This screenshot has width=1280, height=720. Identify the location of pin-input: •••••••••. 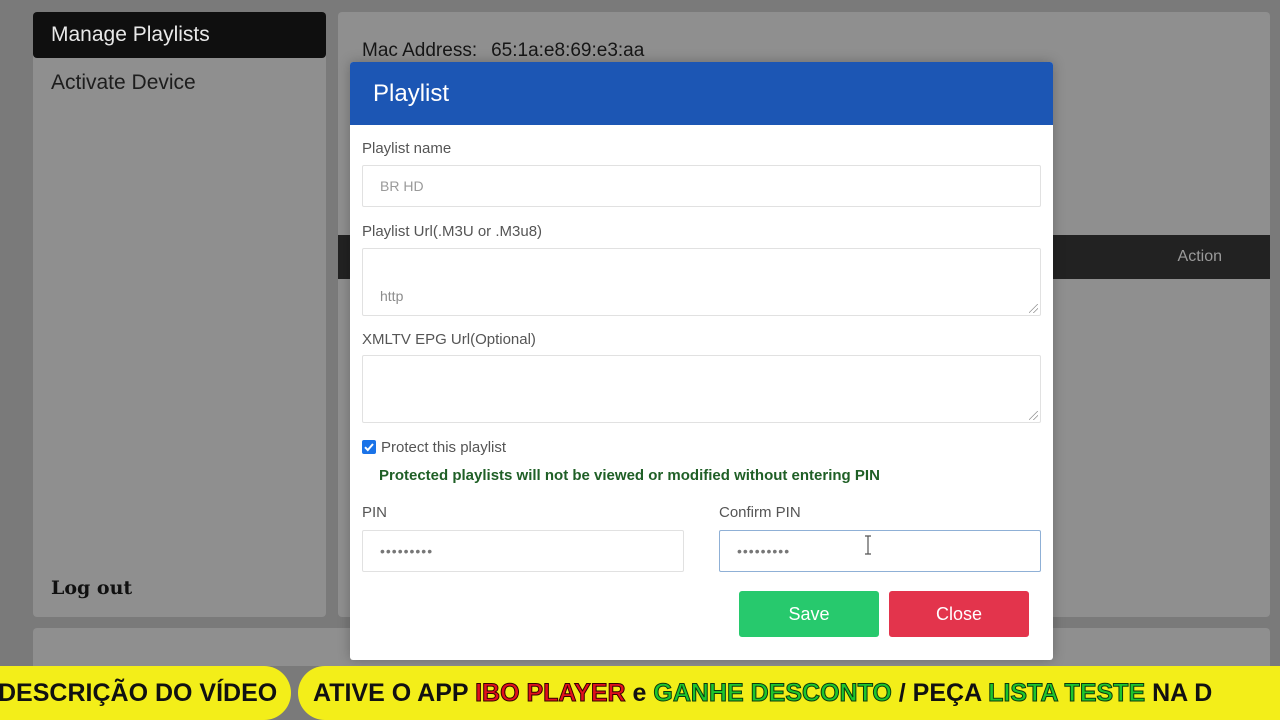
(523, 551).